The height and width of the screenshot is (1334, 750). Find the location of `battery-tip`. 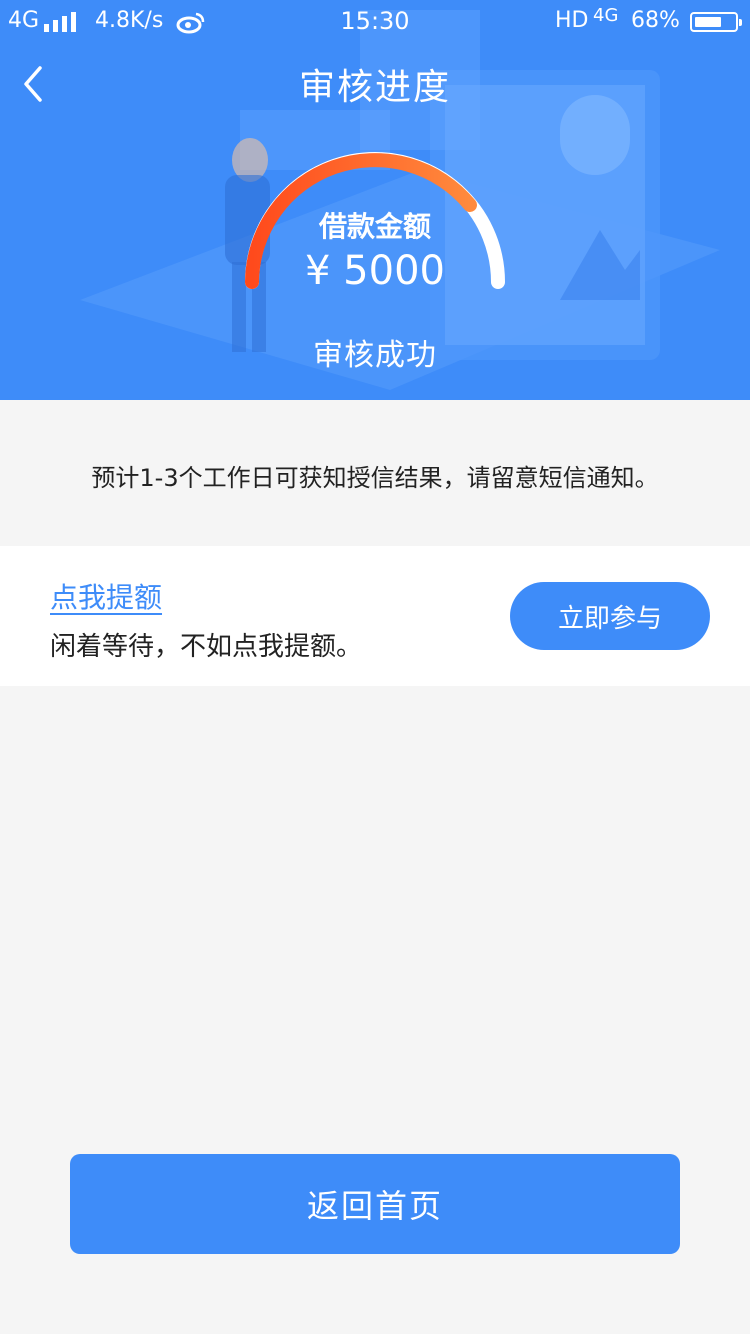

battery-tip is located at coordinates (740, 22).